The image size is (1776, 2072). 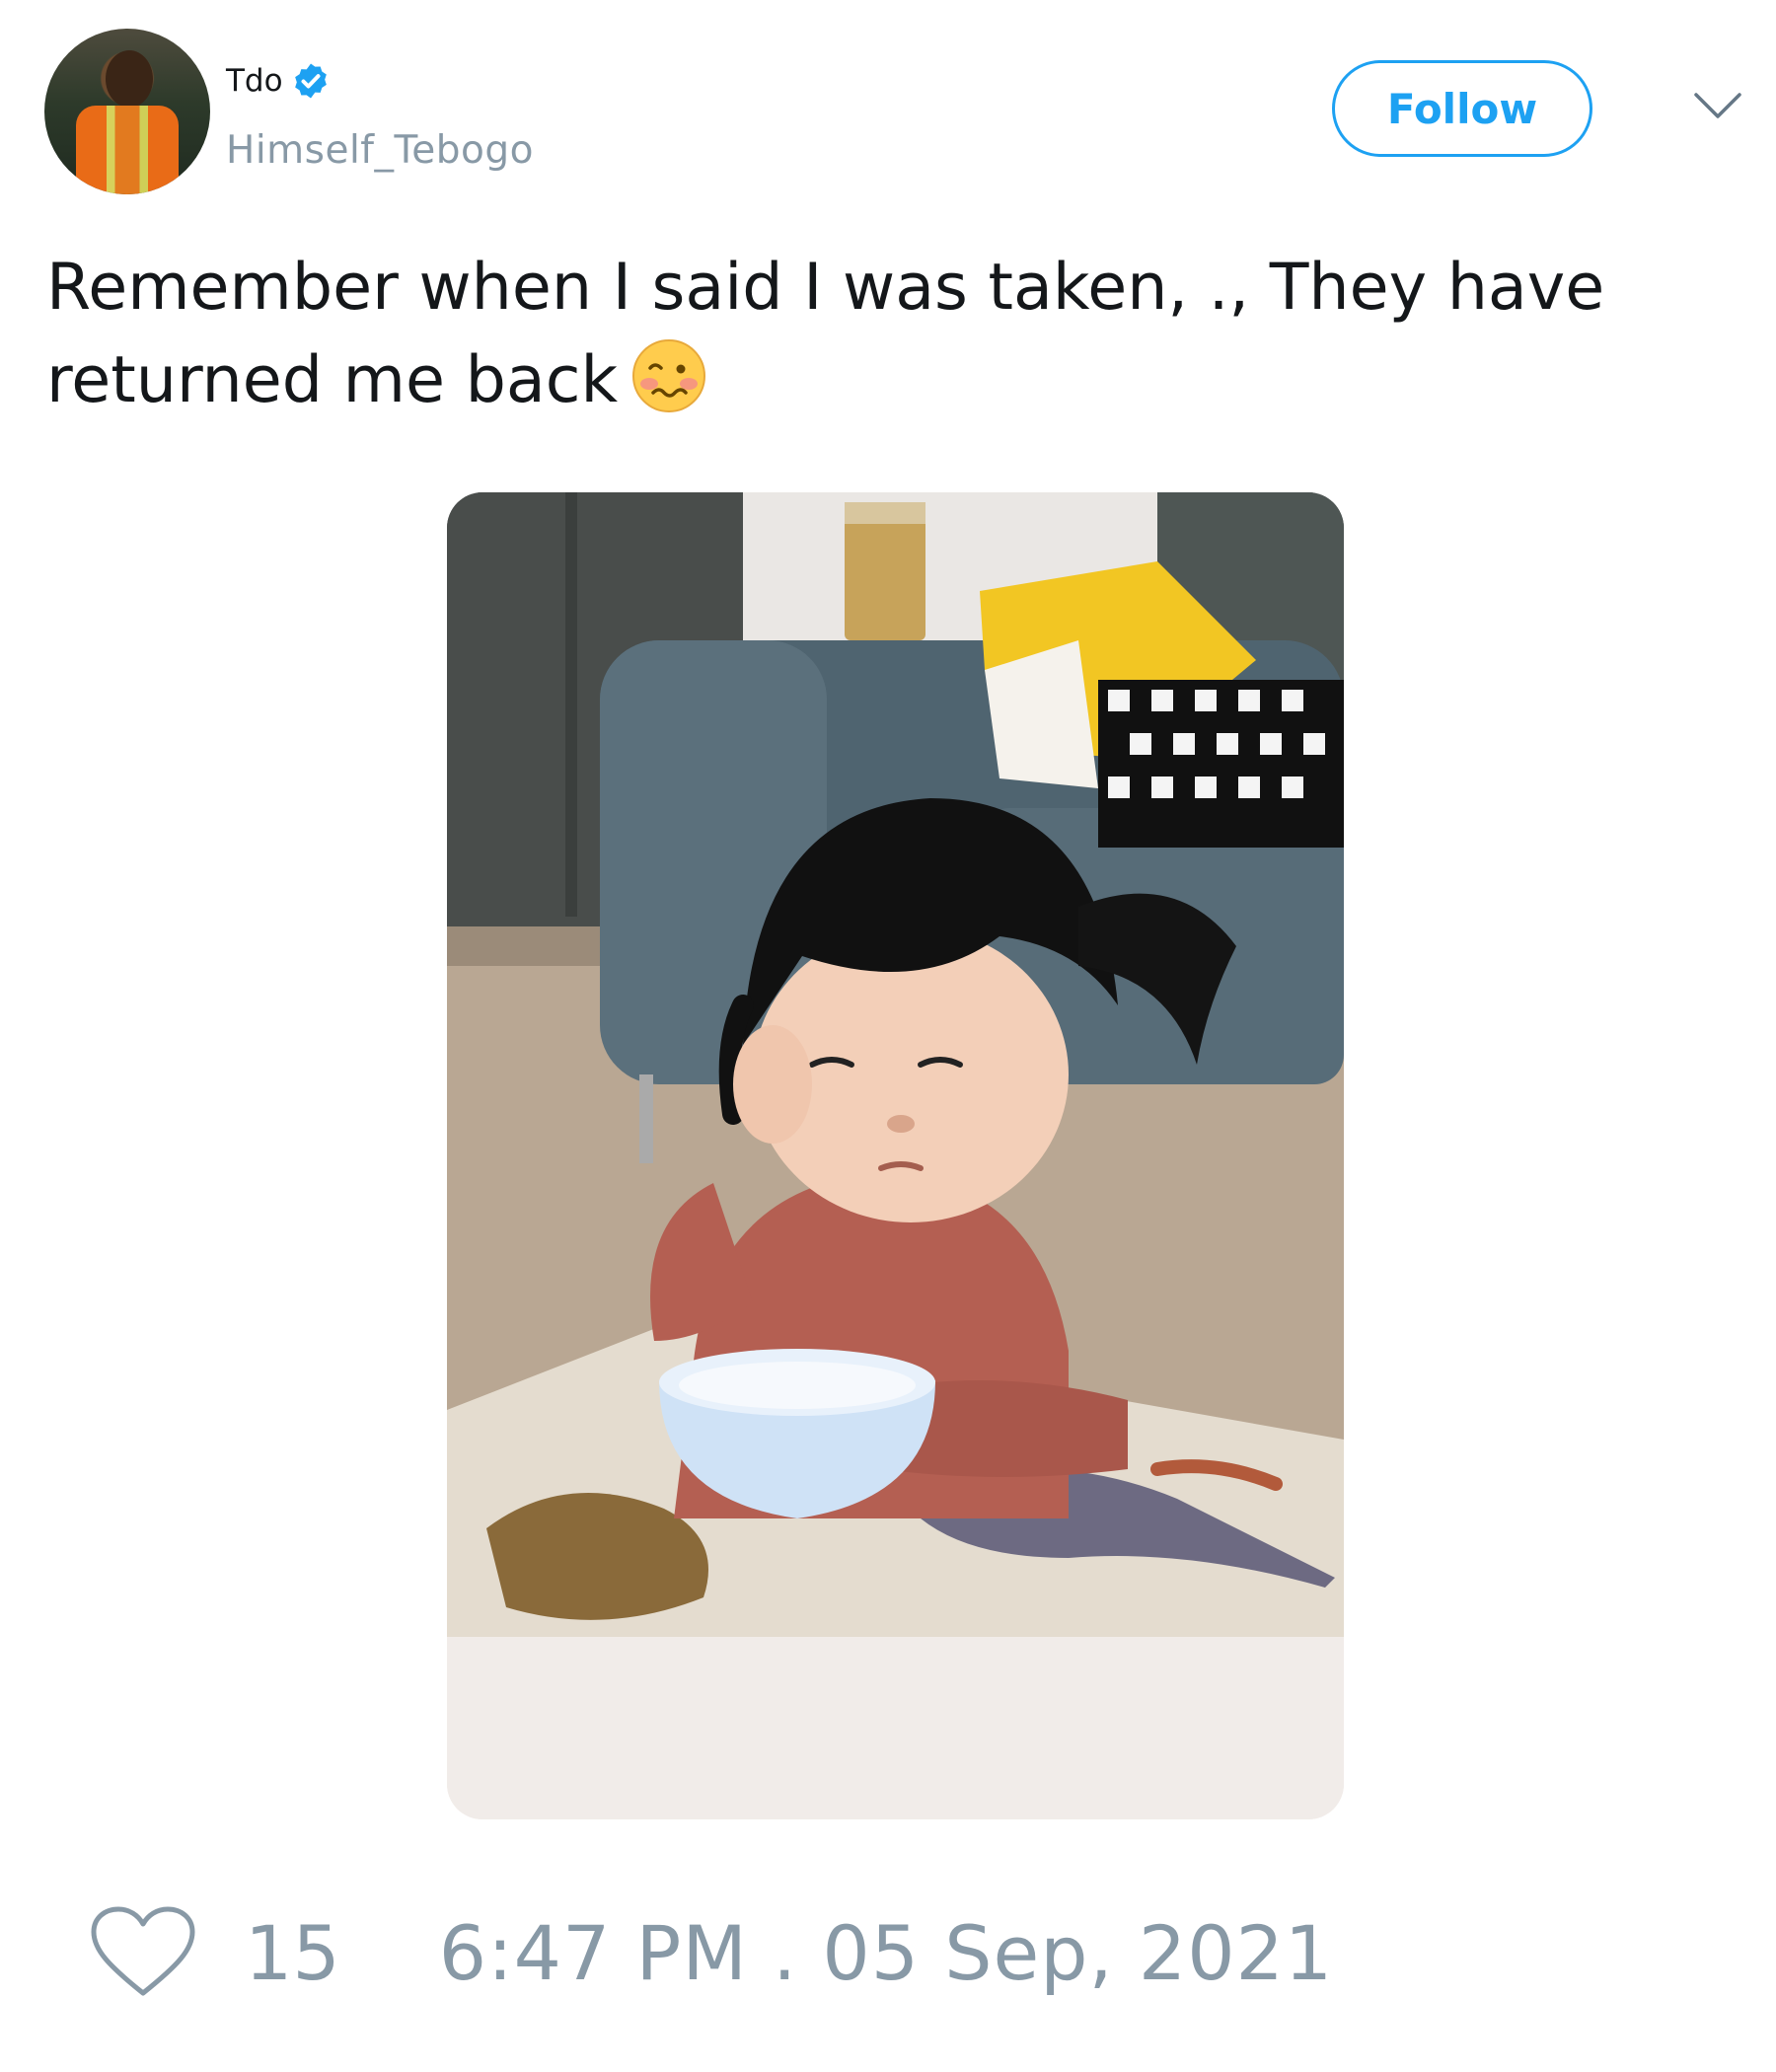 What do you see at coordinates (292, 1953) in the screenshot?
I see `like-count: 15` at bounding box center [292, 1953].